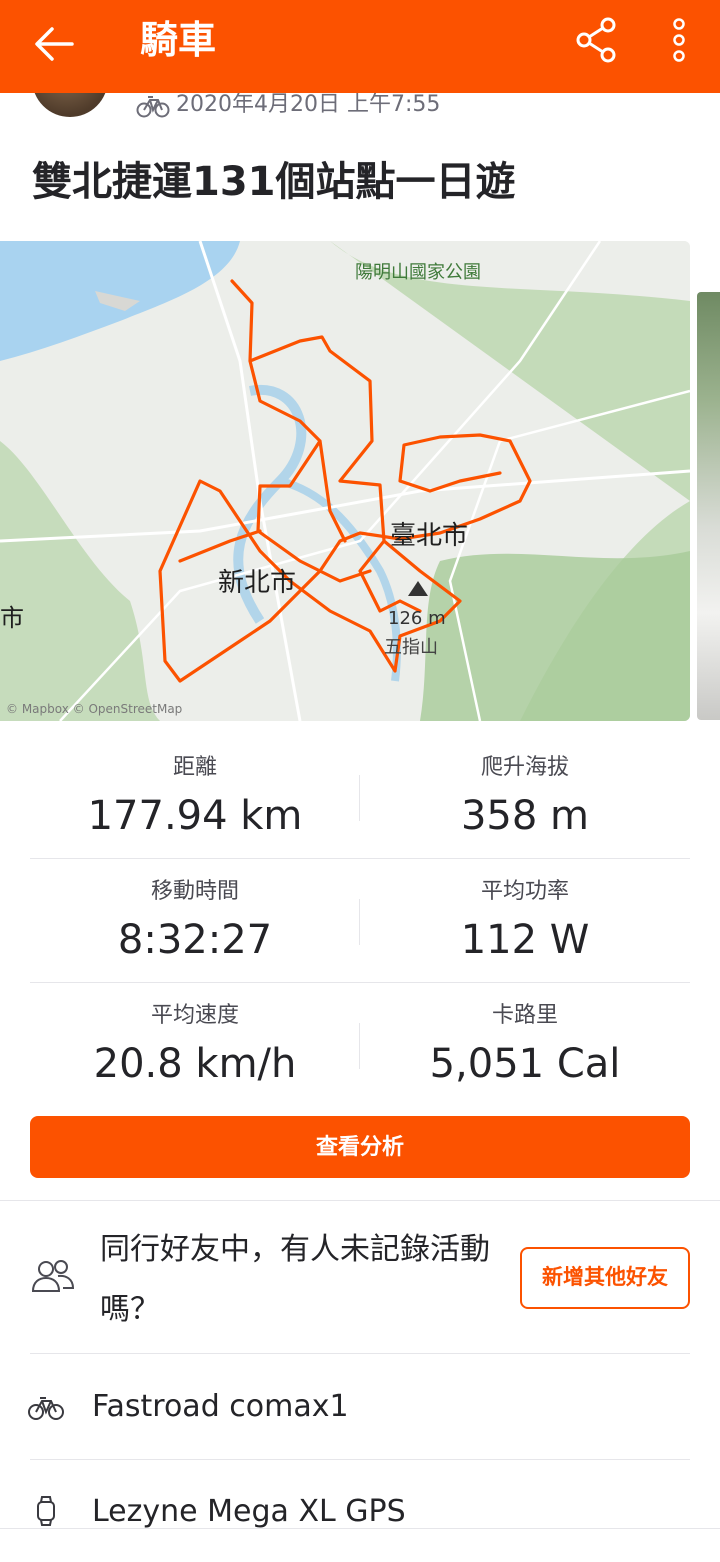  Describe the element at coordinates (94, 709) in the screenshot. I see `map-attribution: © Mapbox © OpenStreetMap` at that location.